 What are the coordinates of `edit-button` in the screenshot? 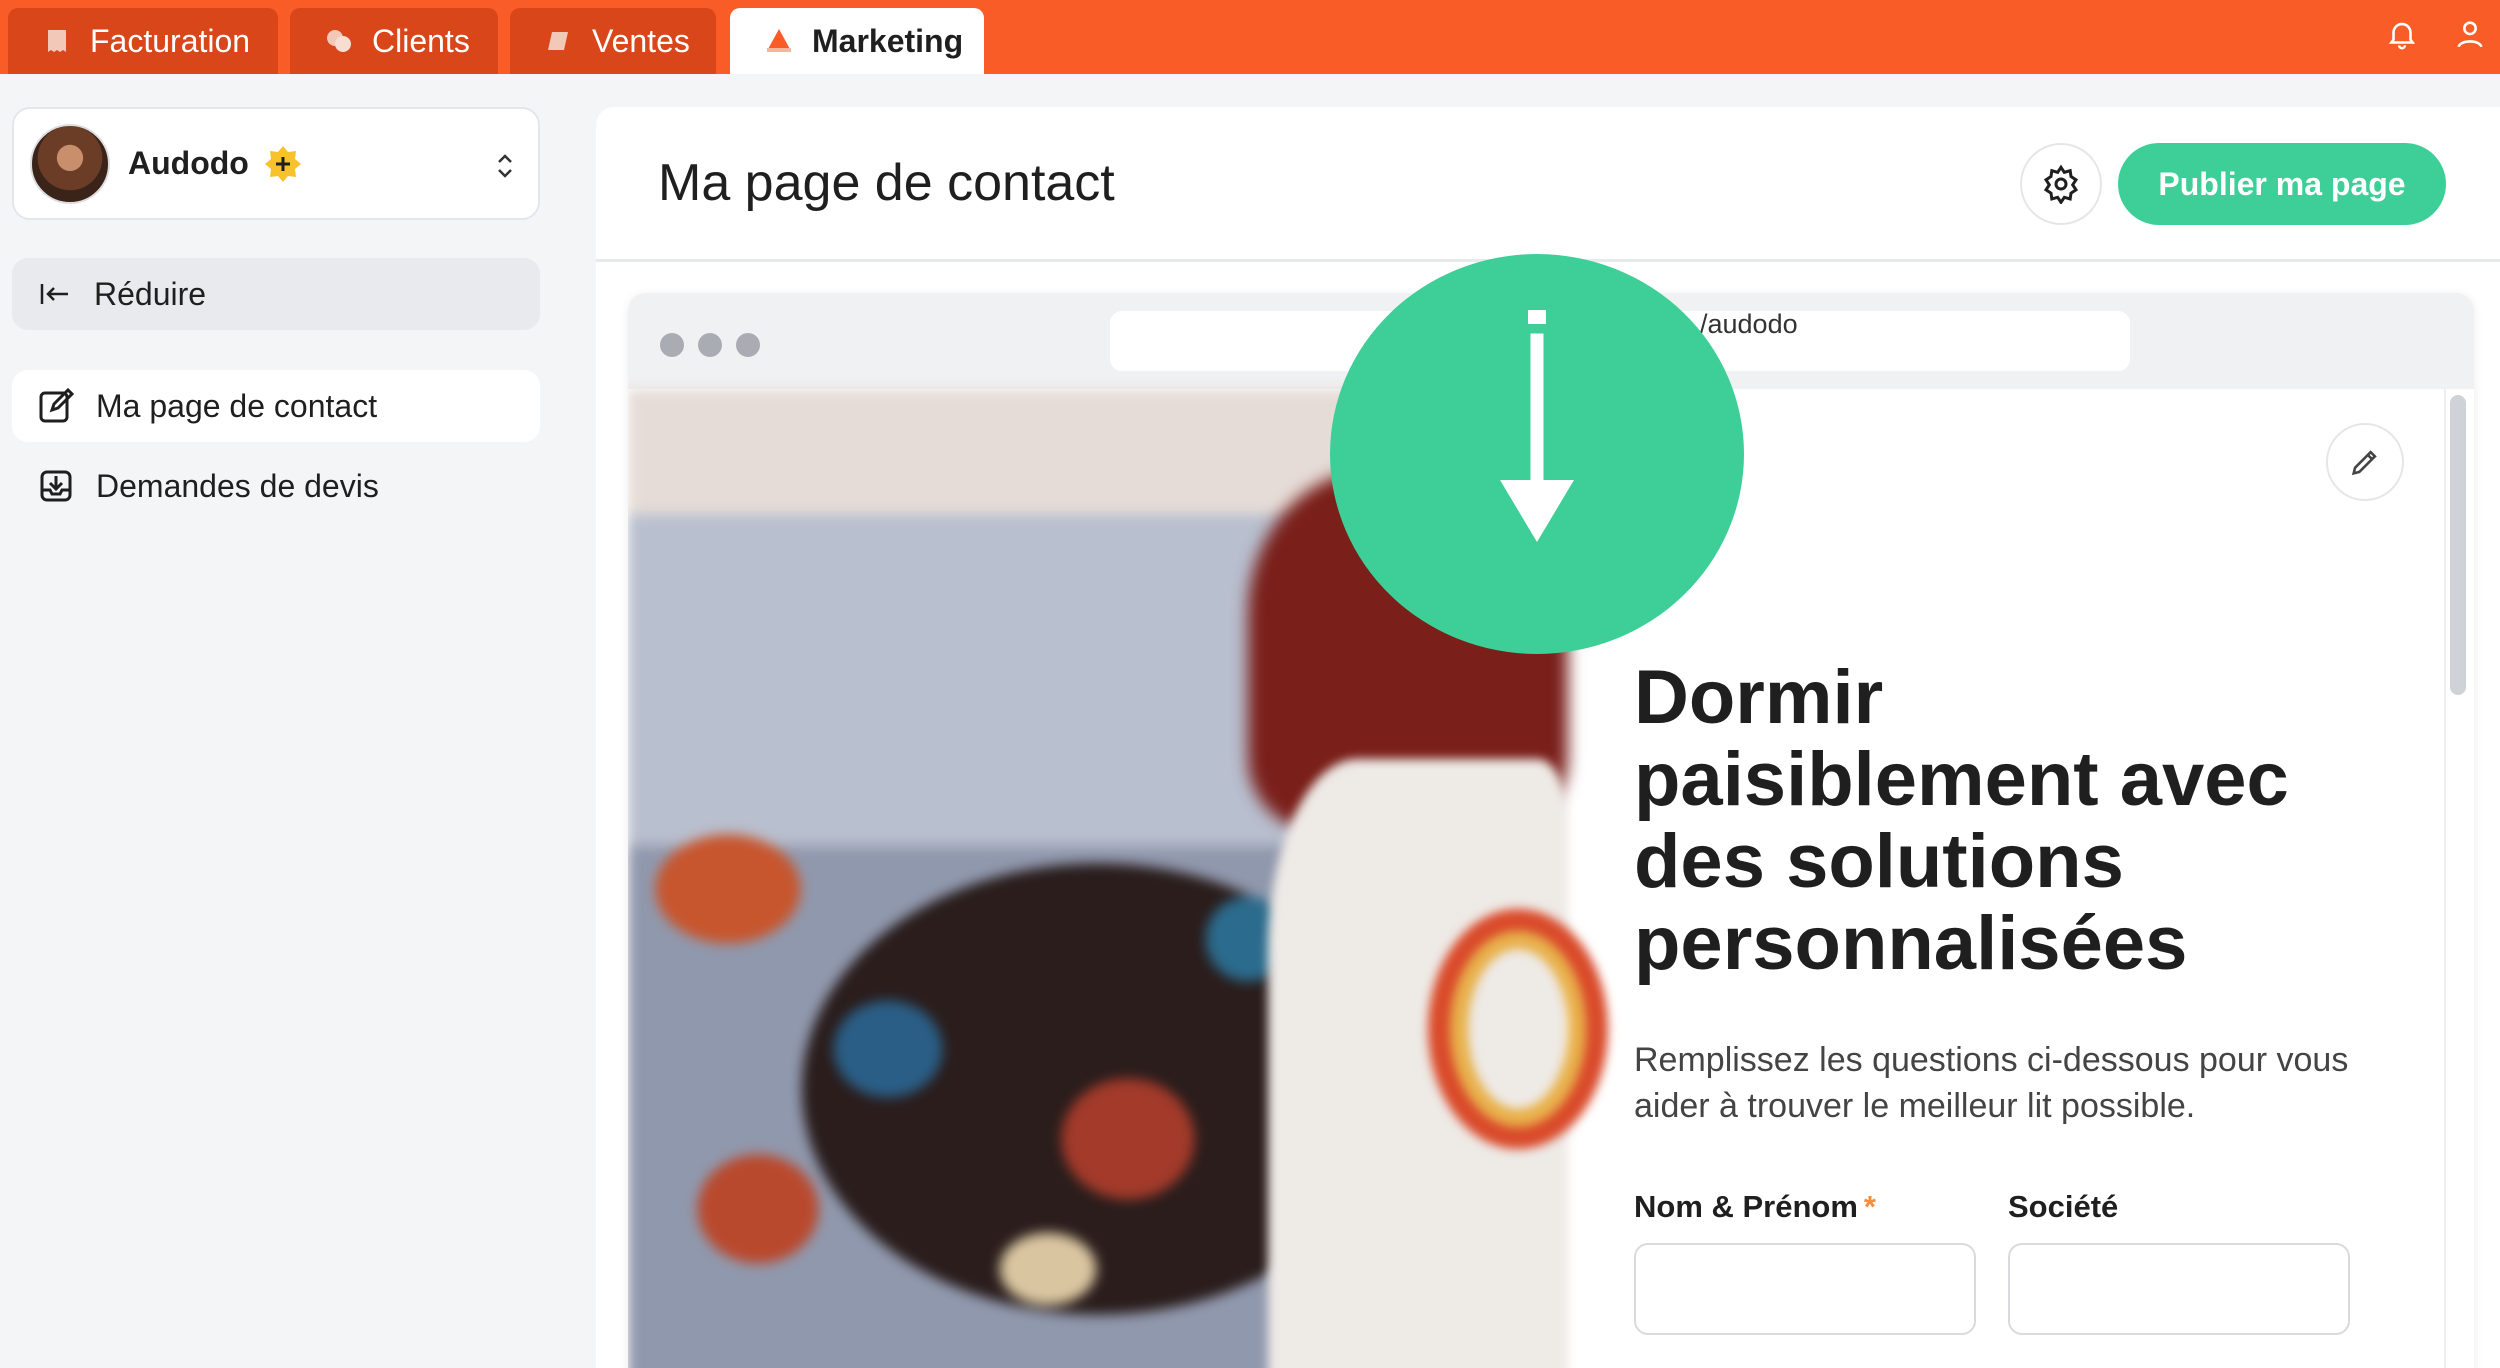 It's located at (2365, 462).